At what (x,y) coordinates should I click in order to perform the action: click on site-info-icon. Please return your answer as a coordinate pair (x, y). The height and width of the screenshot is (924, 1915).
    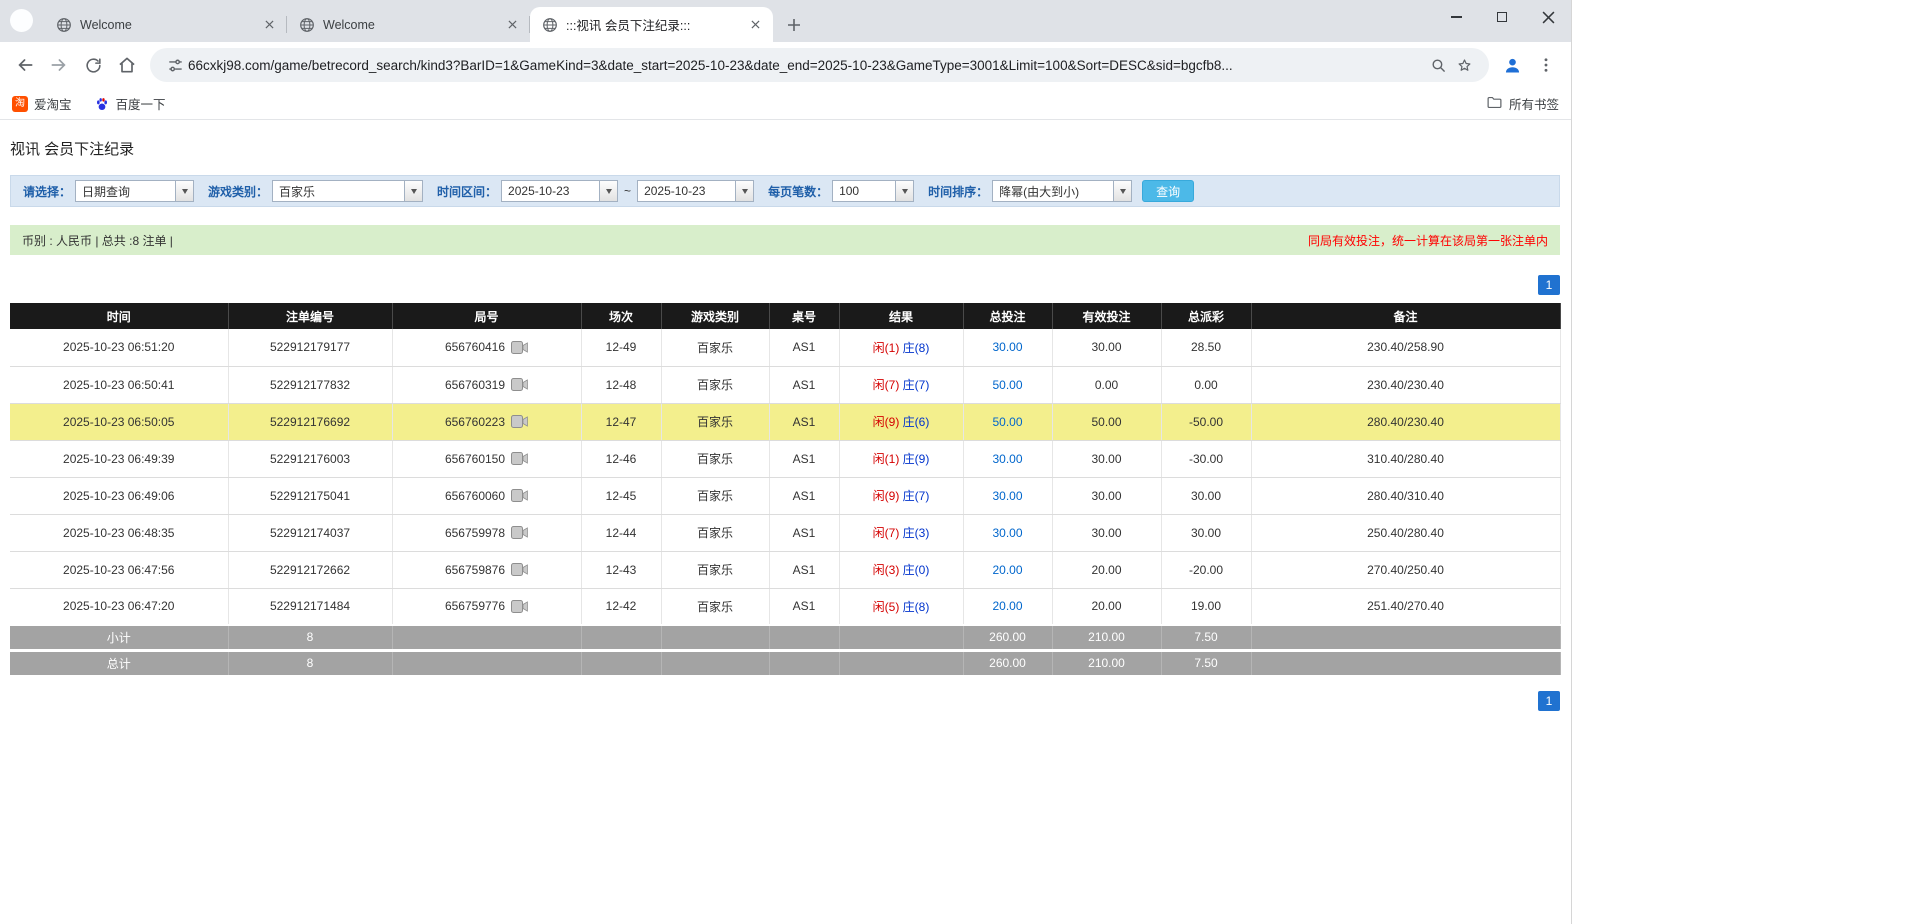
    Looking at the image, I should click on (175, 65).